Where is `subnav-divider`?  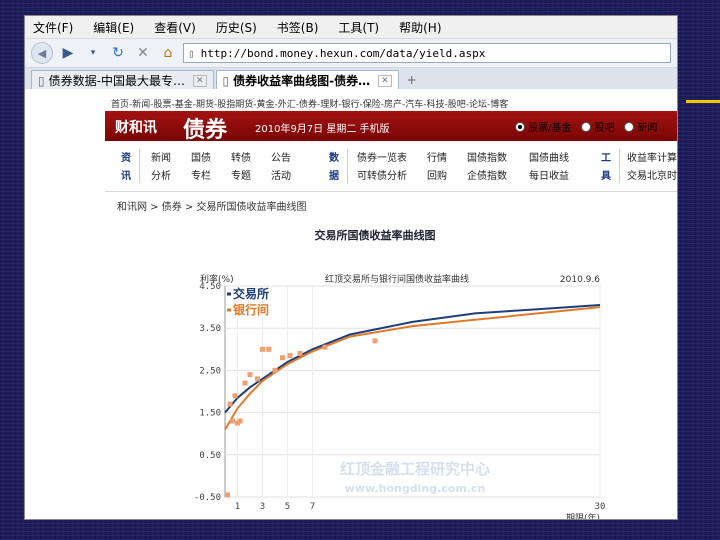 subnav-divider is located at coordinates (391, 191).